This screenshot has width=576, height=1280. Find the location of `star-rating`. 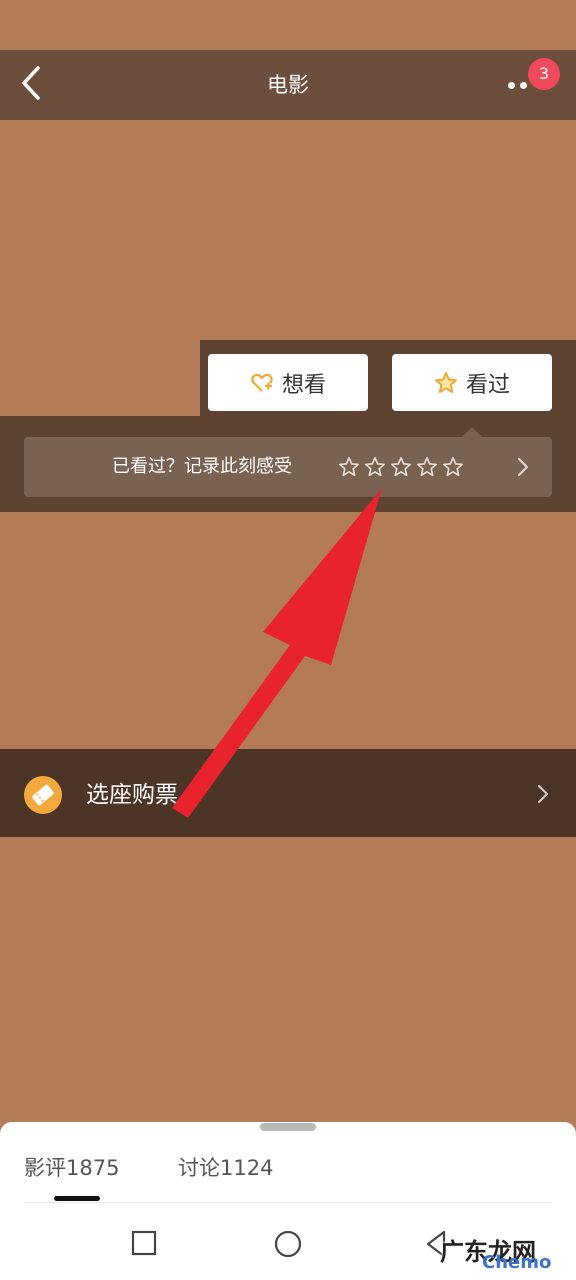

star-rating is located at coordinates (401, 467).